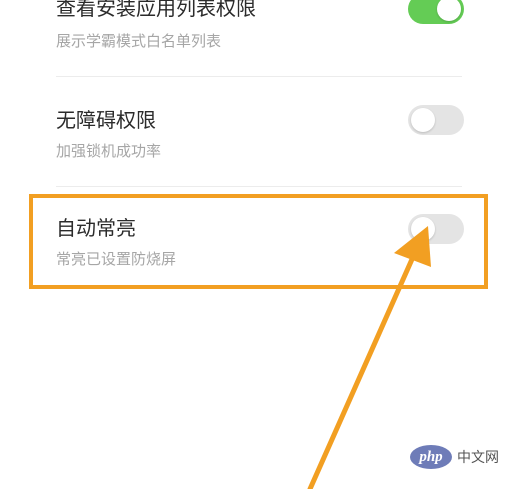 This screenshot has height=489, width=511. I want to click on setting-row-accessibility: 无障碍权限 加强锁机成功率, so click(261, 135).